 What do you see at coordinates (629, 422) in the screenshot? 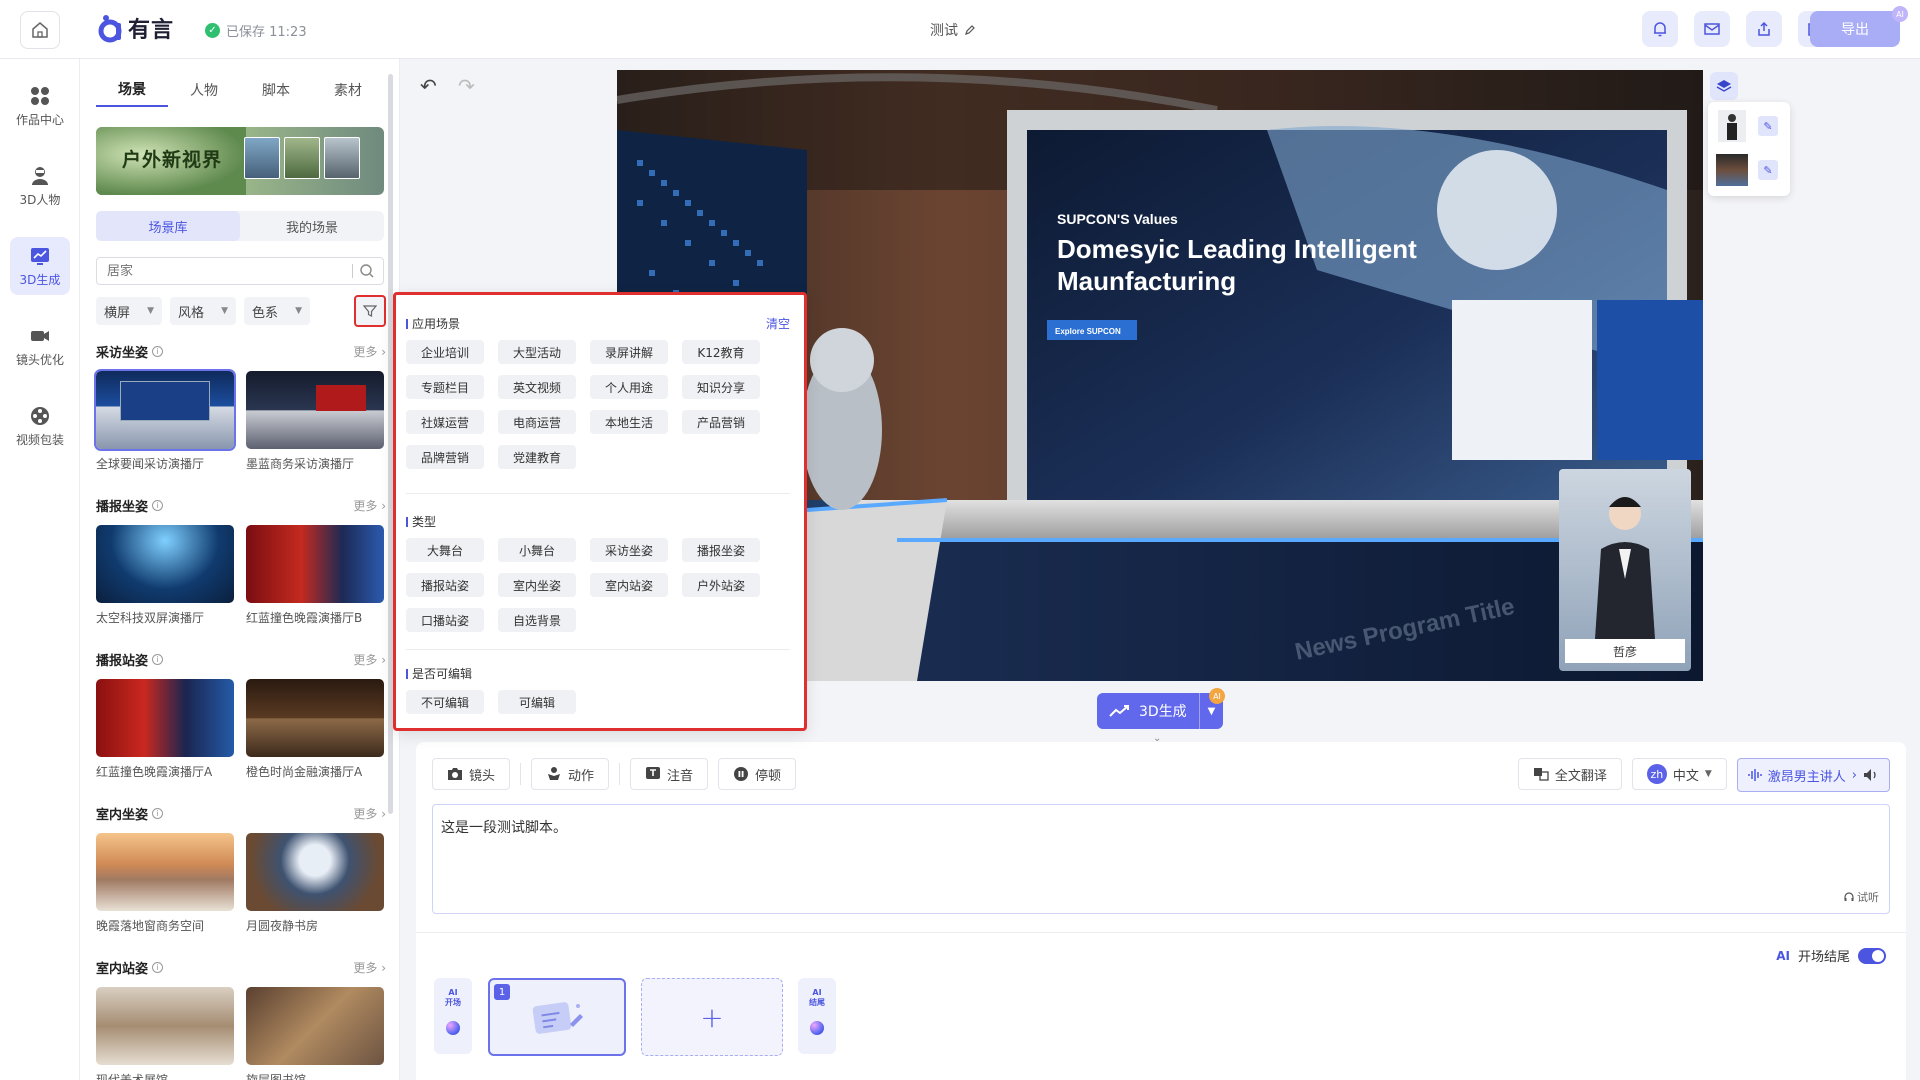
I see `filter-option: 本地生活` at bounding box center [629, 422].